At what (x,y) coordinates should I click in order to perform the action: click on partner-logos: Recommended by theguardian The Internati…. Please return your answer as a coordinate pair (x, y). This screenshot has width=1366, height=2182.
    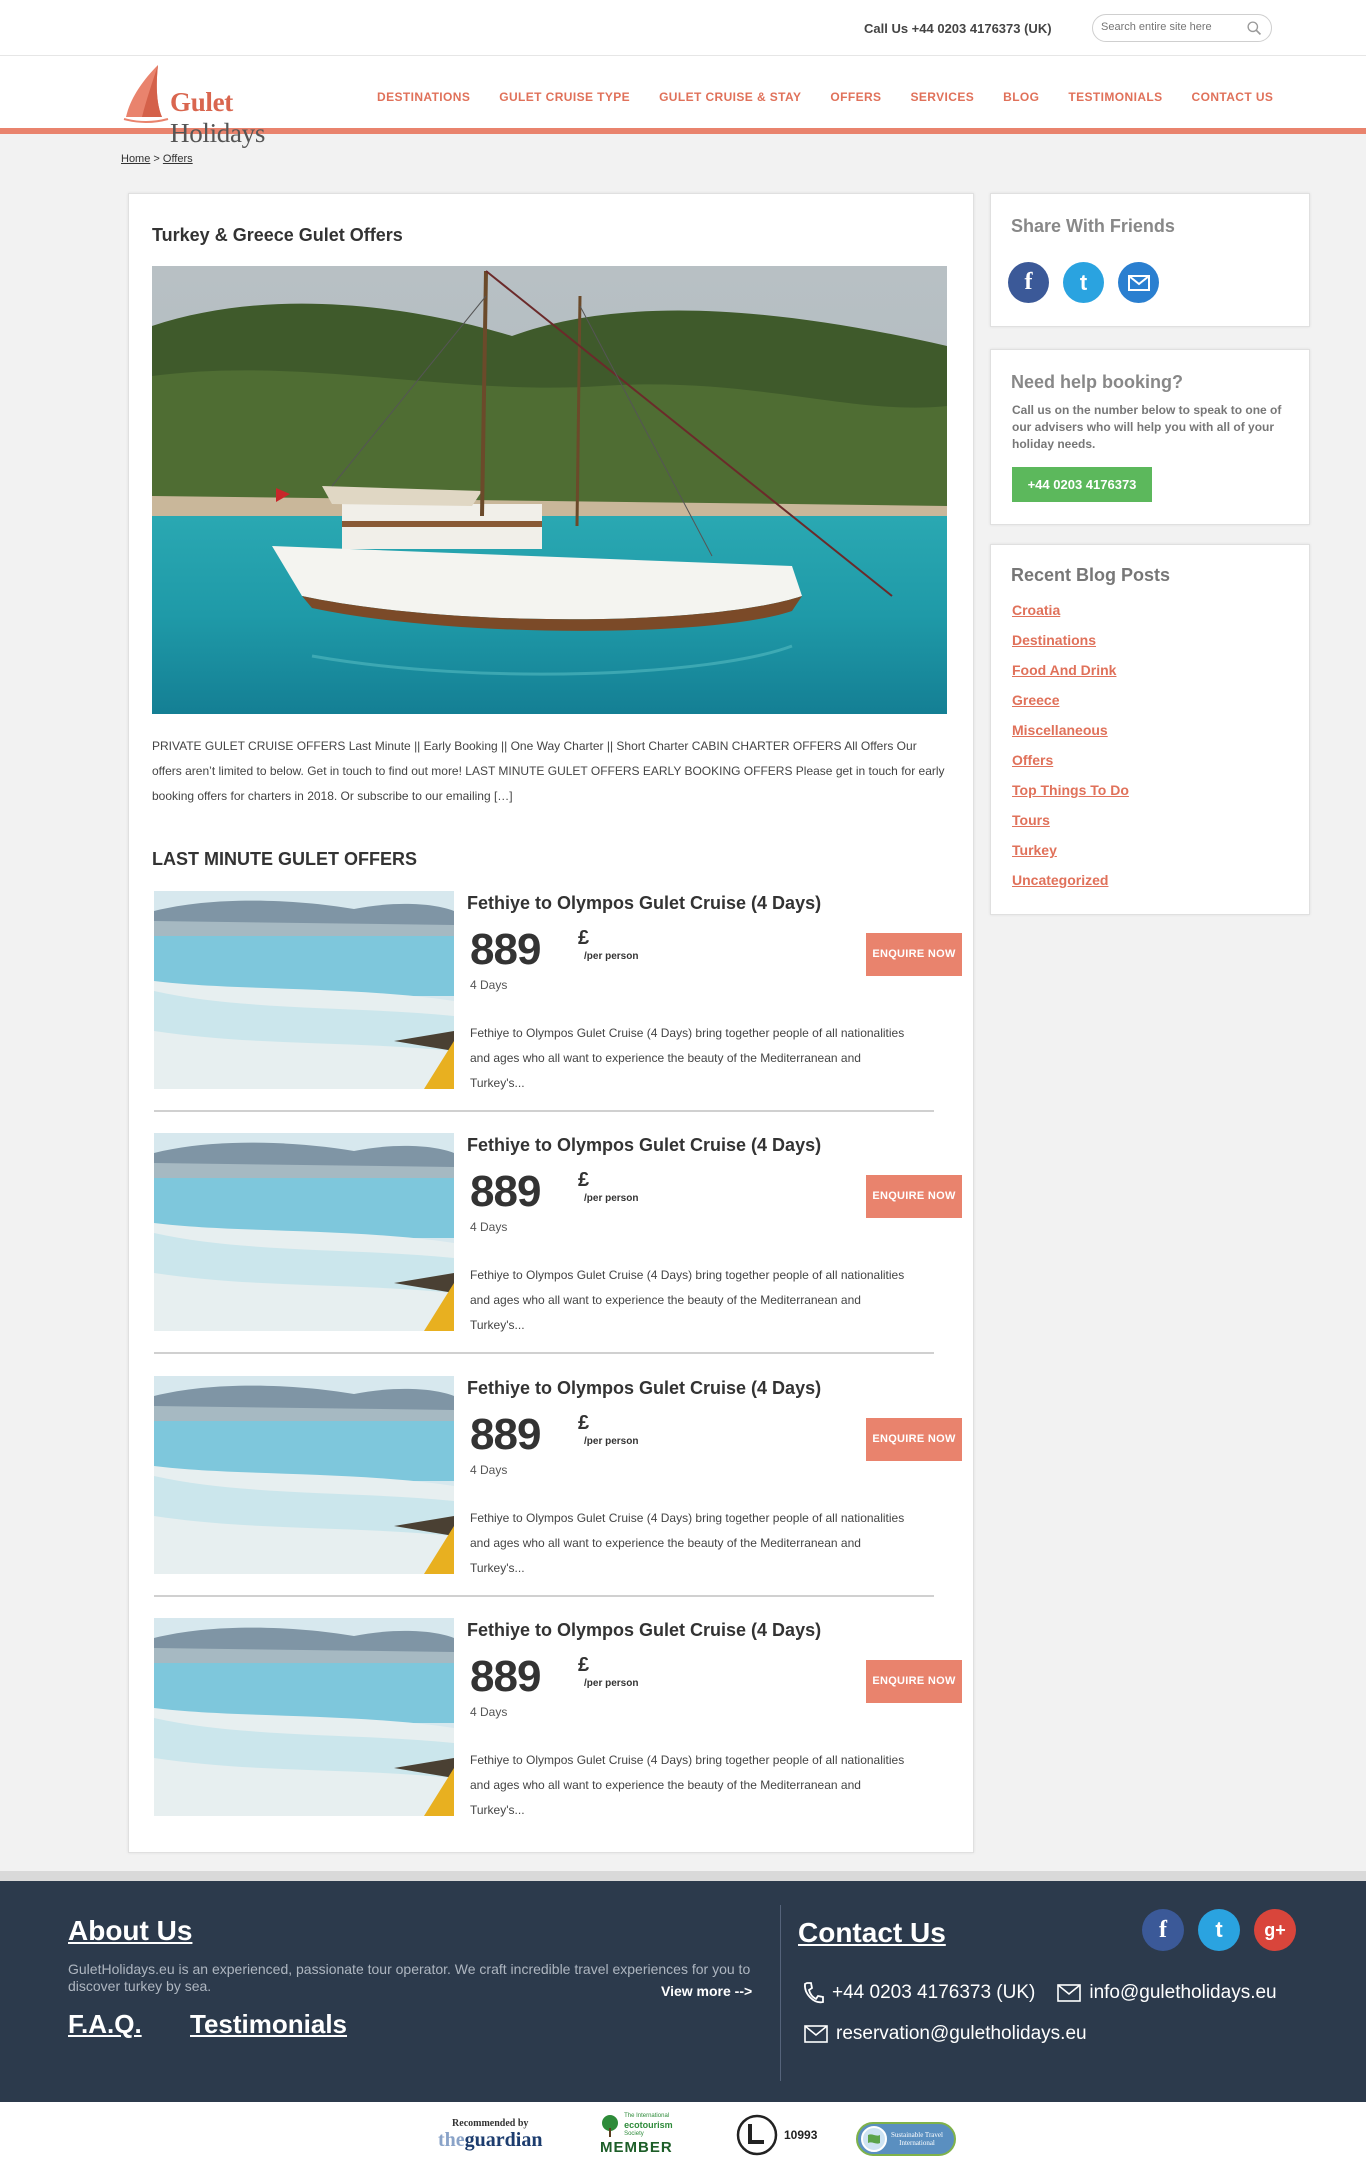
    Looking at the image, I should click on (683, 2142).